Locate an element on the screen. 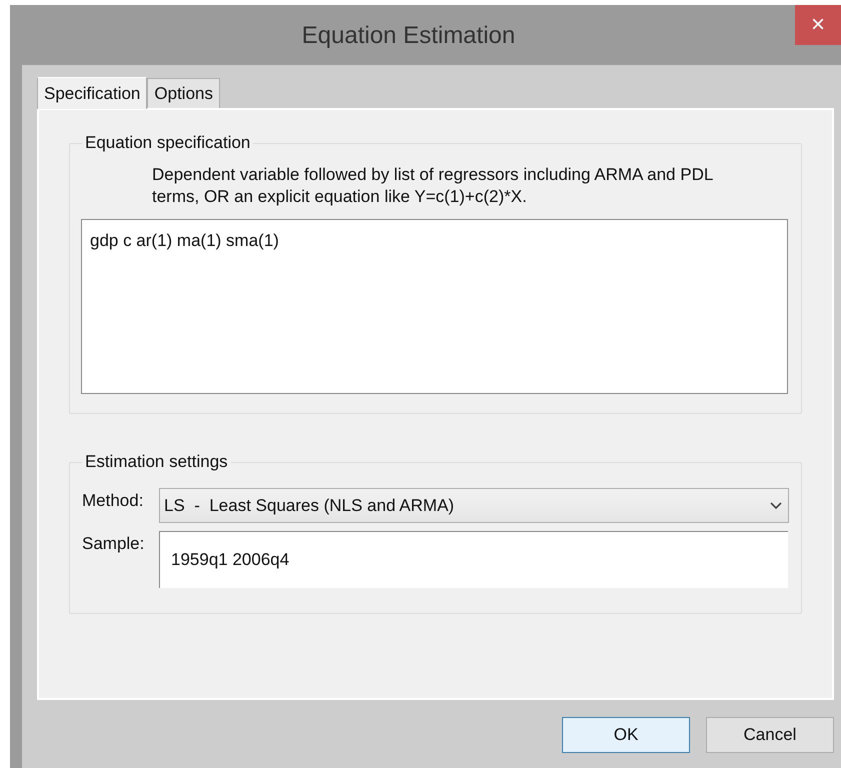 This screenshot has height=768, width=841. close-button: × is located at coordinates (818, 25).